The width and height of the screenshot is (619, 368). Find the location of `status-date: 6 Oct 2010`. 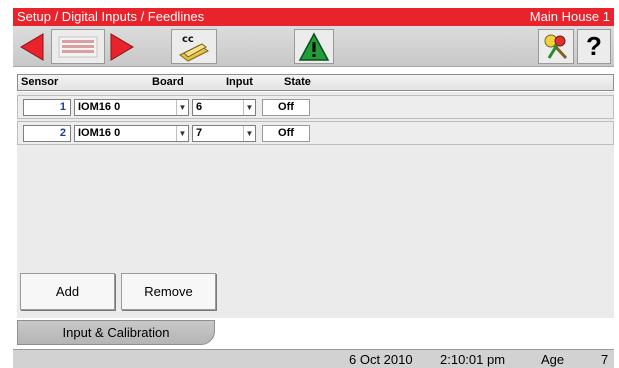

status-date: 6 Oct 2010 is located at coordinates (381, 359).